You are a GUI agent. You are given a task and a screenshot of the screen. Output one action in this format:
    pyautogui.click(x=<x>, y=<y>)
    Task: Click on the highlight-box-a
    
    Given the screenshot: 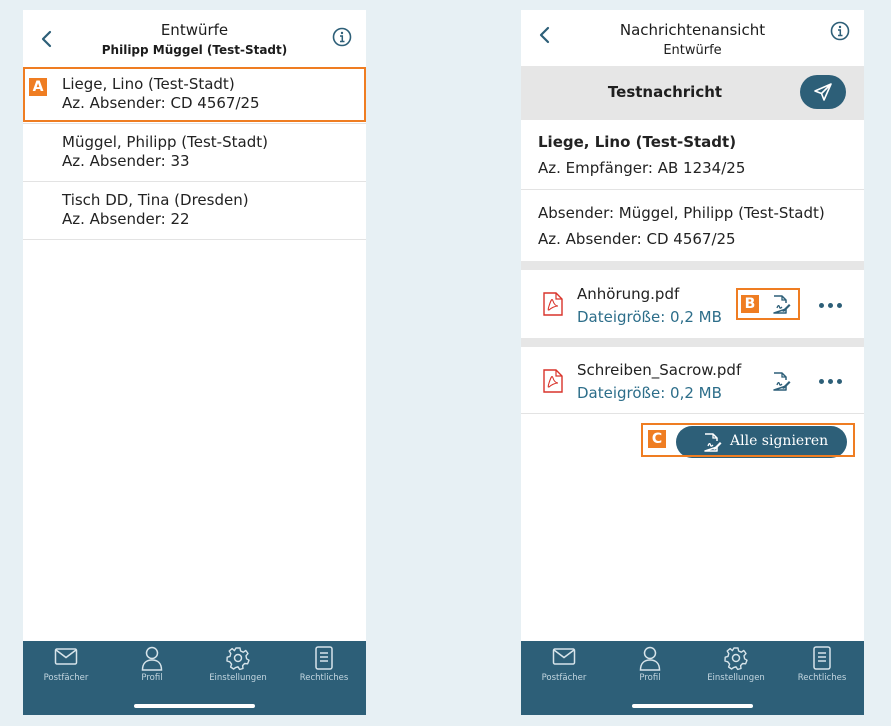 What is the action you would take?
    pyautogui.click(x=194, y=94)
    